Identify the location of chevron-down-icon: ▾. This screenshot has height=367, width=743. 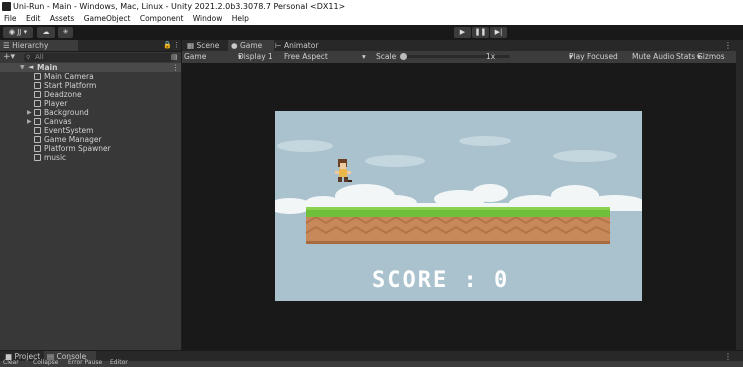
(364, 57).